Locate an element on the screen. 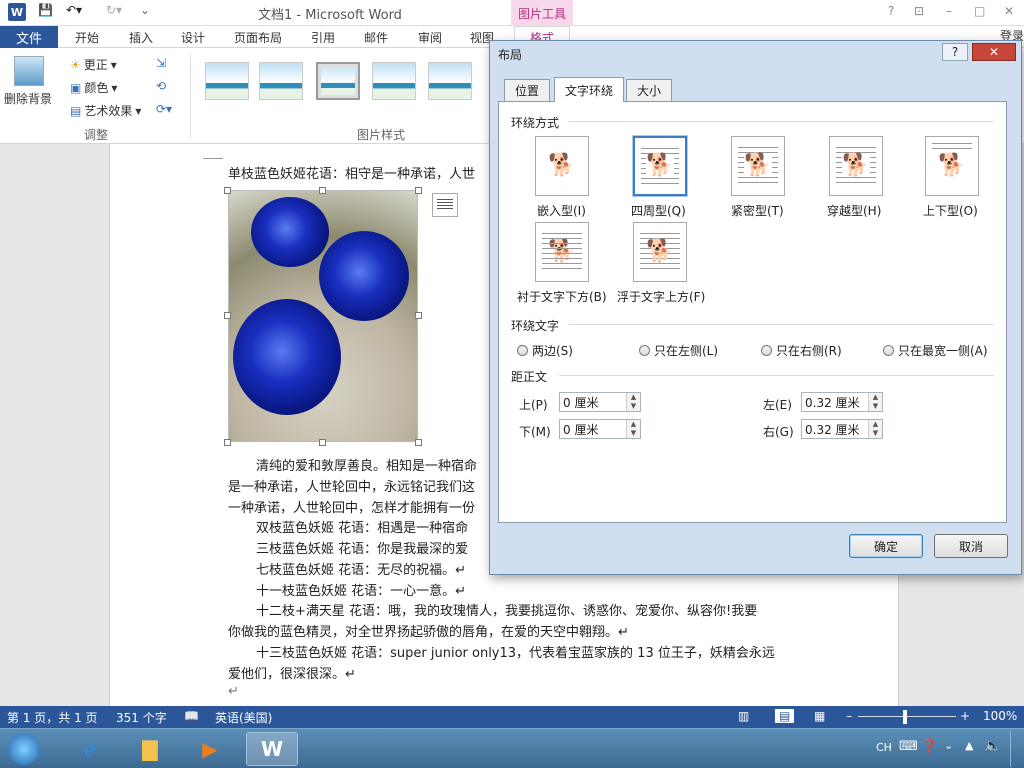 The height and width of the screenshot is (768, 1024). show-desktop-button is located at coordinates (1016, 749).